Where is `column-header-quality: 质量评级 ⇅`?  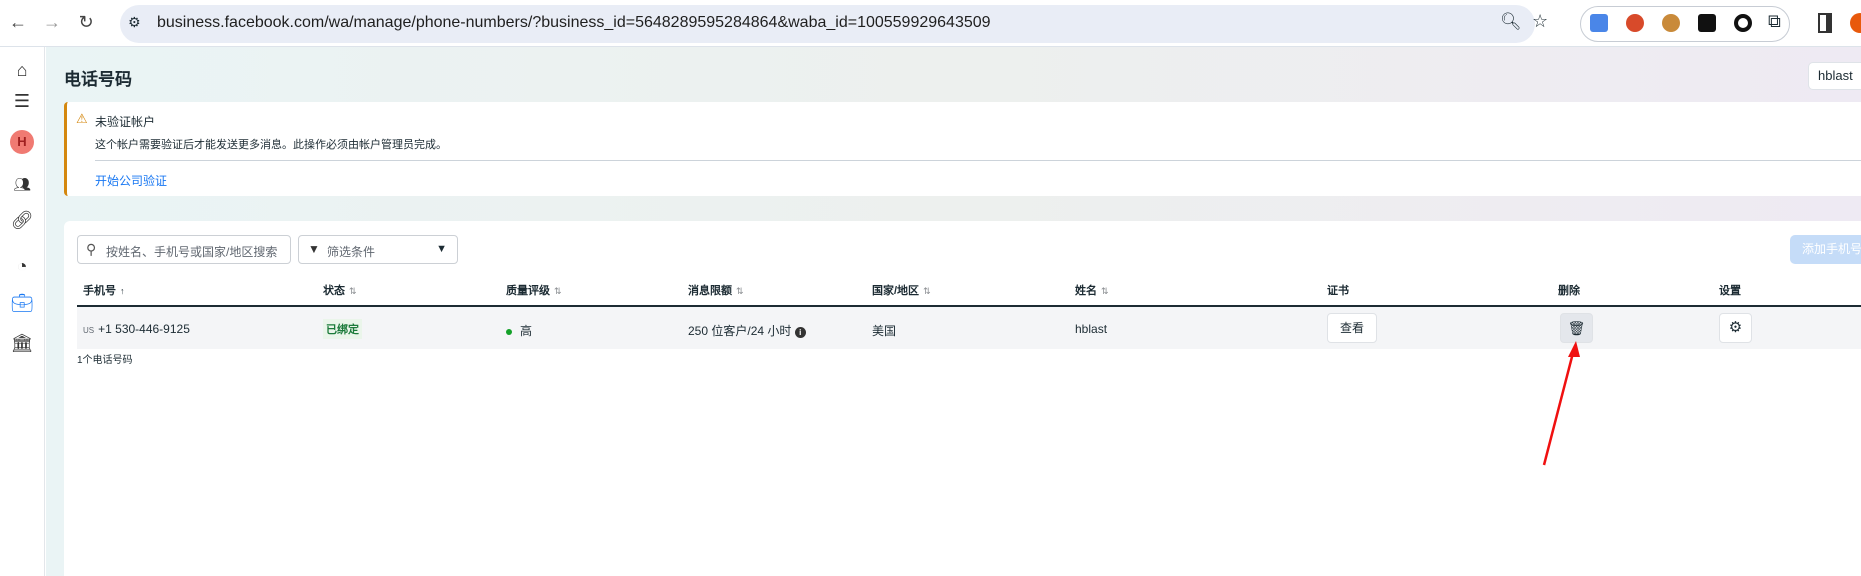
column-header-quality: 质量评级 ⇅ is located at coordinates (534, 290).